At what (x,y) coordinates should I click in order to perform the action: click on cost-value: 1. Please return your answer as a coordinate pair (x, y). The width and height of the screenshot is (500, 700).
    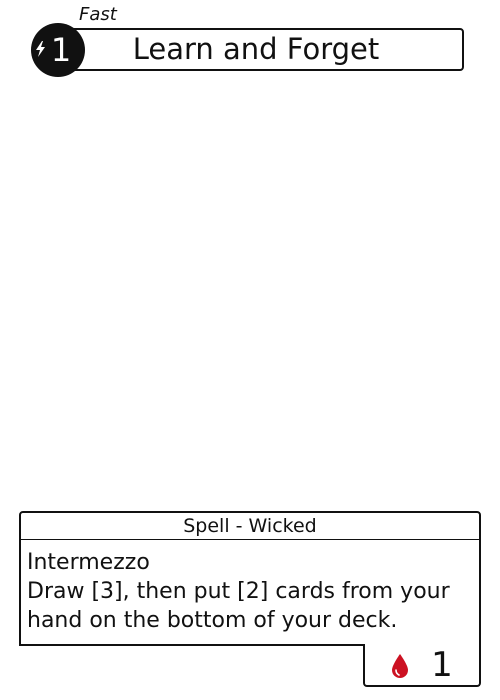
    Looking at the image, I should click on (61, 50).